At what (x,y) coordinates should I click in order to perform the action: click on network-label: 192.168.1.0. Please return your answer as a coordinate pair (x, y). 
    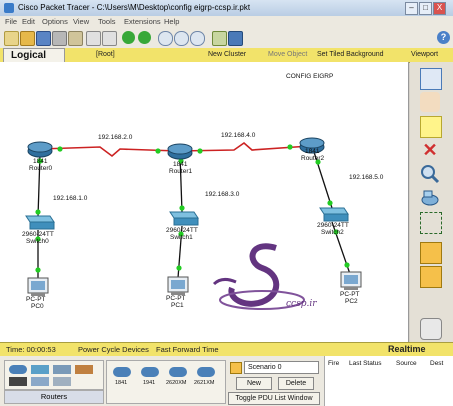
    Looking at the image, I should click on (70, 198).